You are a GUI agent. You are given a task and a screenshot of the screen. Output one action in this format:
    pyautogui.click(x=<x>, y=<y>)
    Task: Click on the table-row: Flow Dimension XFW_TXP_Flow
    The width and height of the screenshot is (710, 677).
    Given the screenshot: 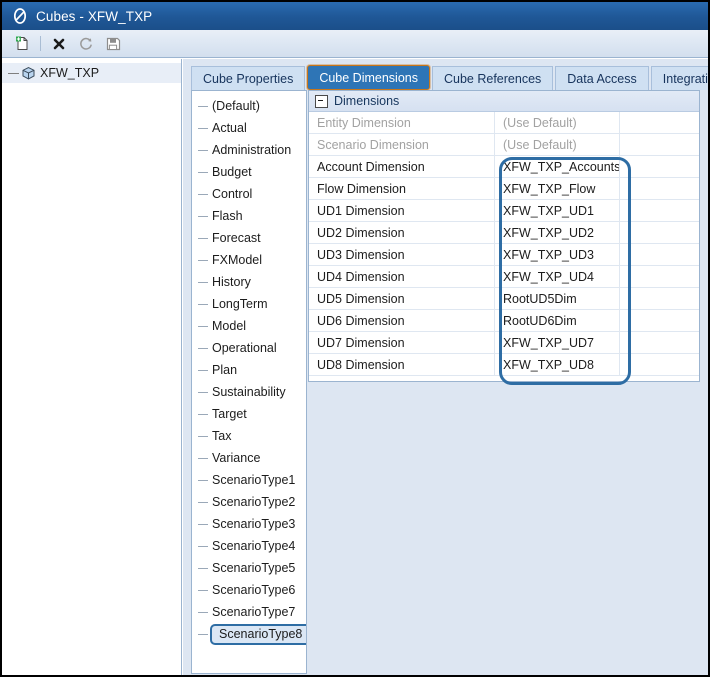 What is the action you would take?
    pyautogui.click(x=504, y=189)
    